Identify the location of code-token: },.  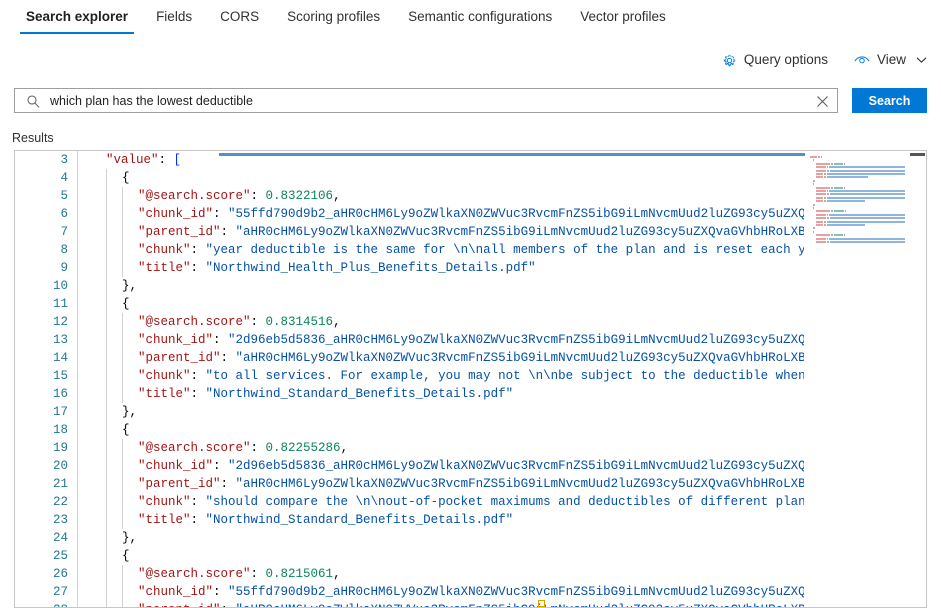
(130, 286).